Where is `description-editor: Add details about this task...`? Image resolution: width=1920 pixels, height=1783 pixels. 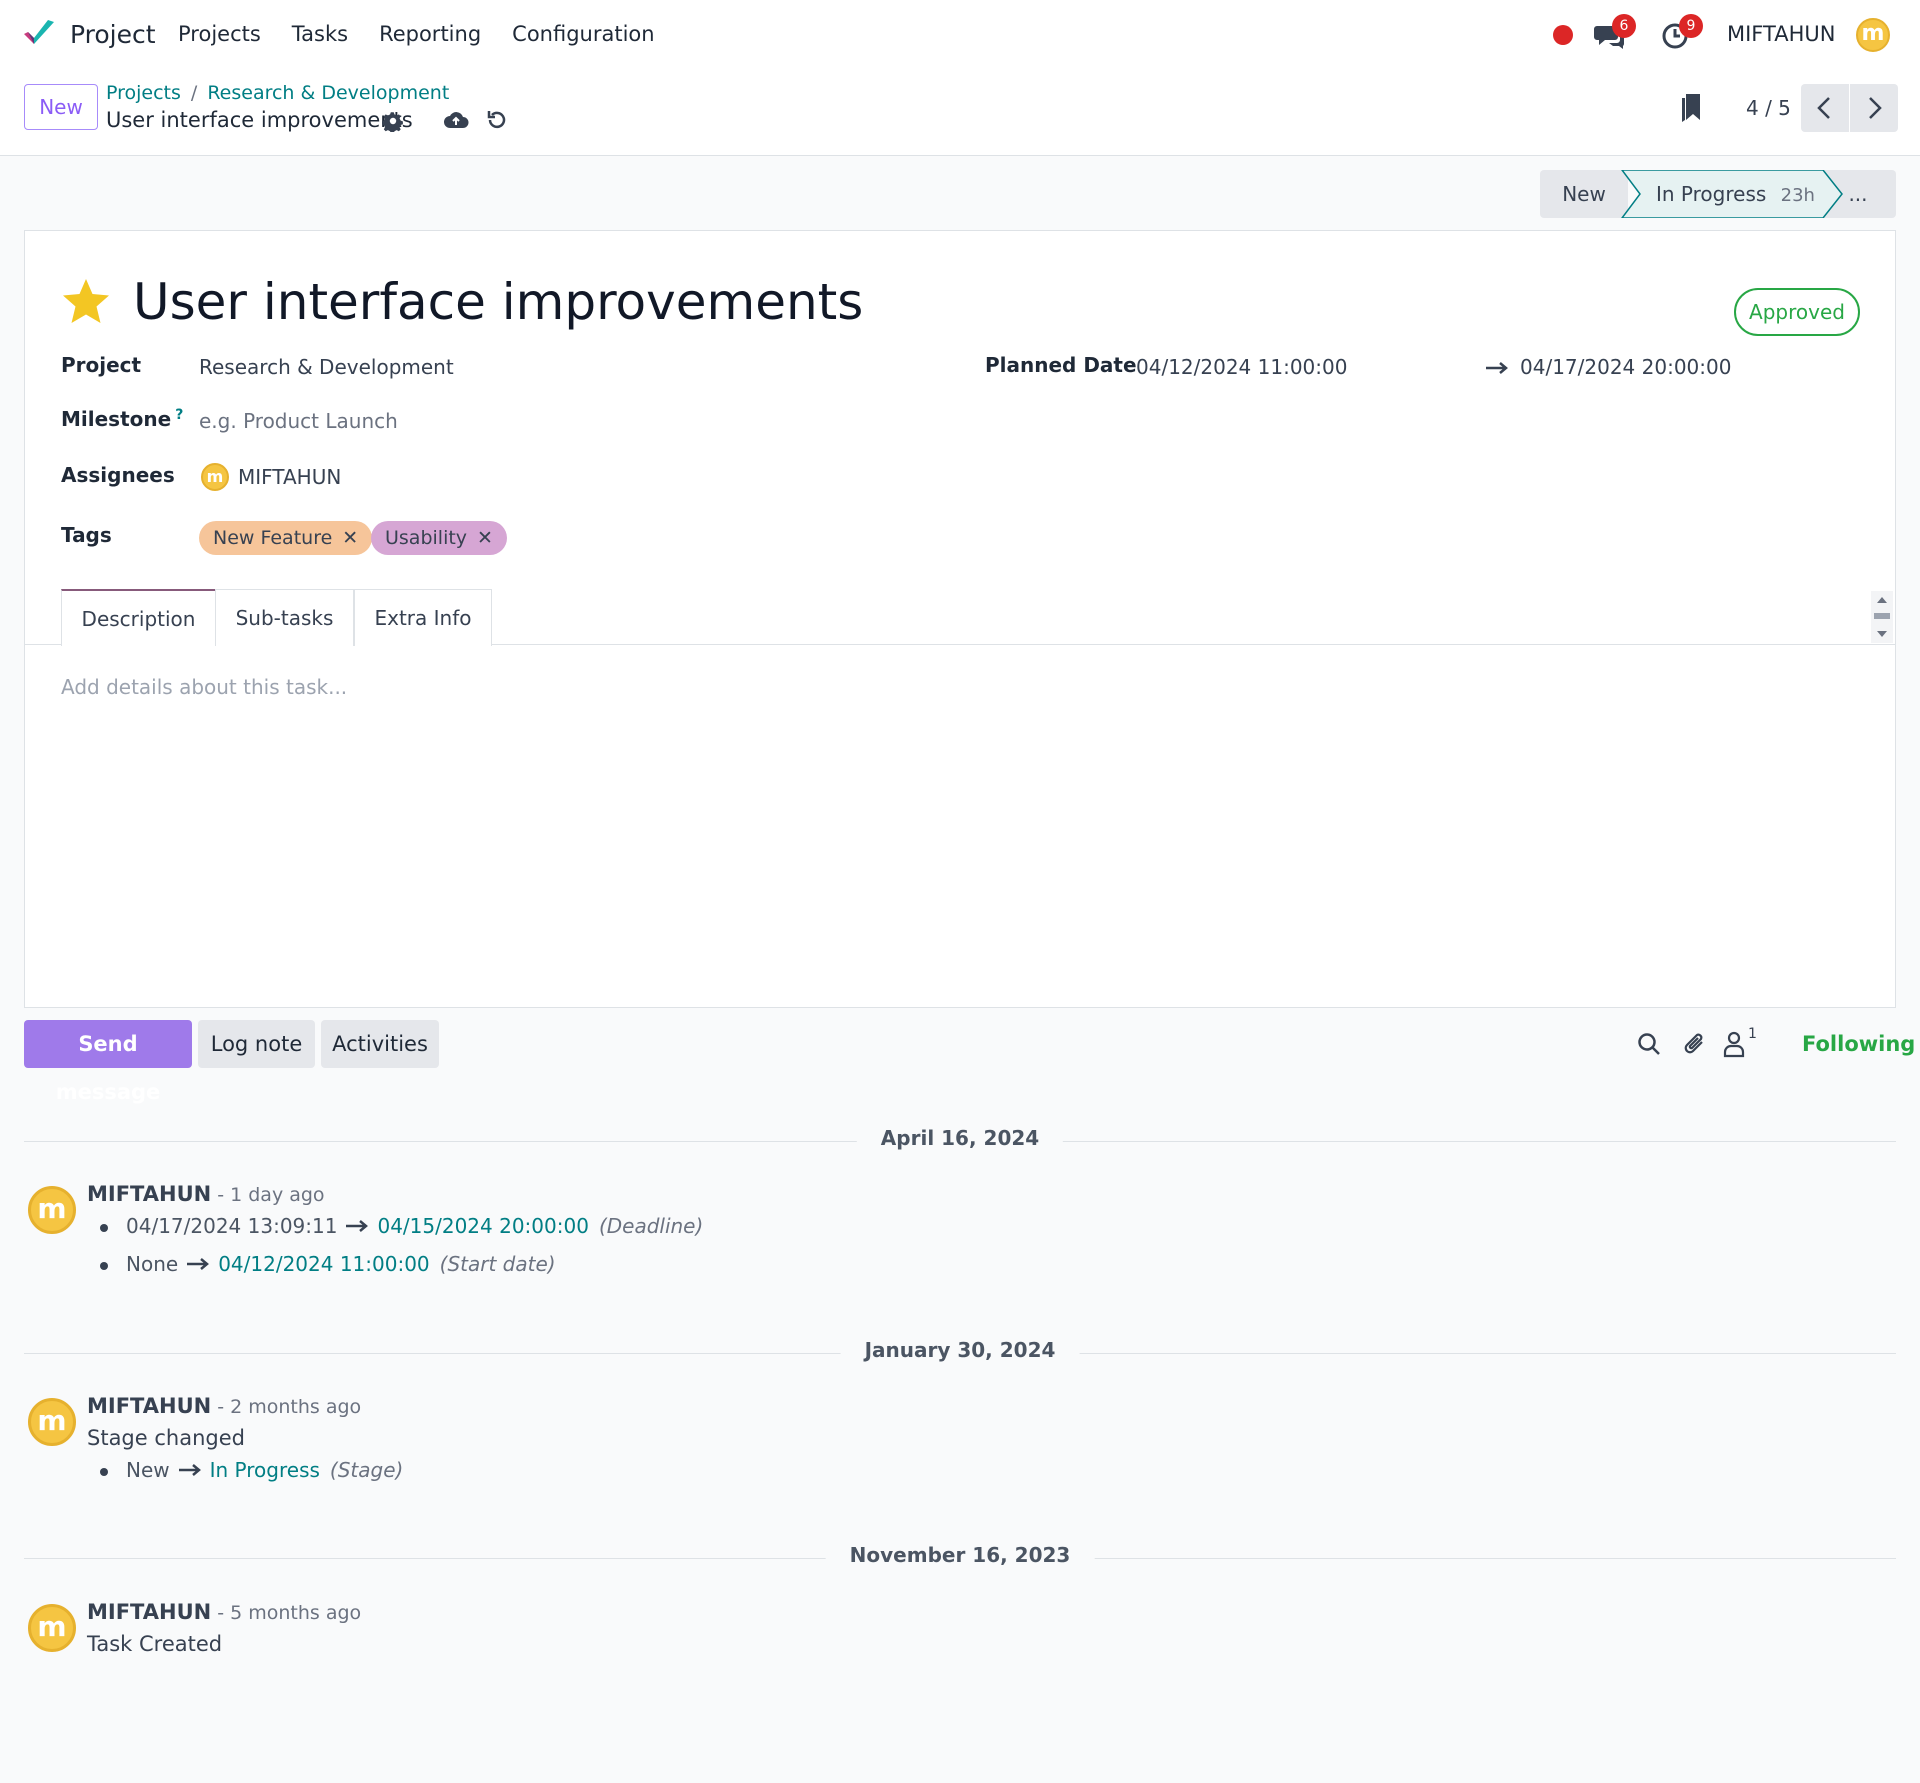 description-editor: Add details about this task... is located at coordinates (204, 687).